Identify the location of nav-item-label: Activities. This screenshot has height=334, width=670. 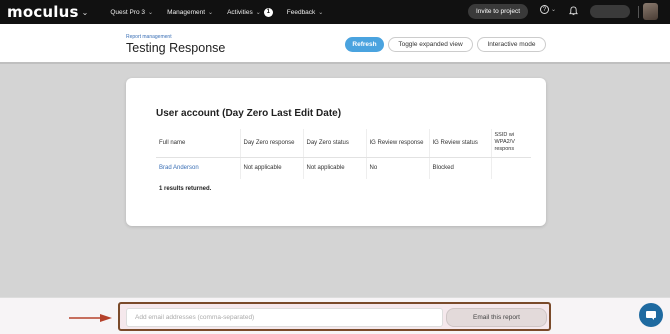
(240, 12).